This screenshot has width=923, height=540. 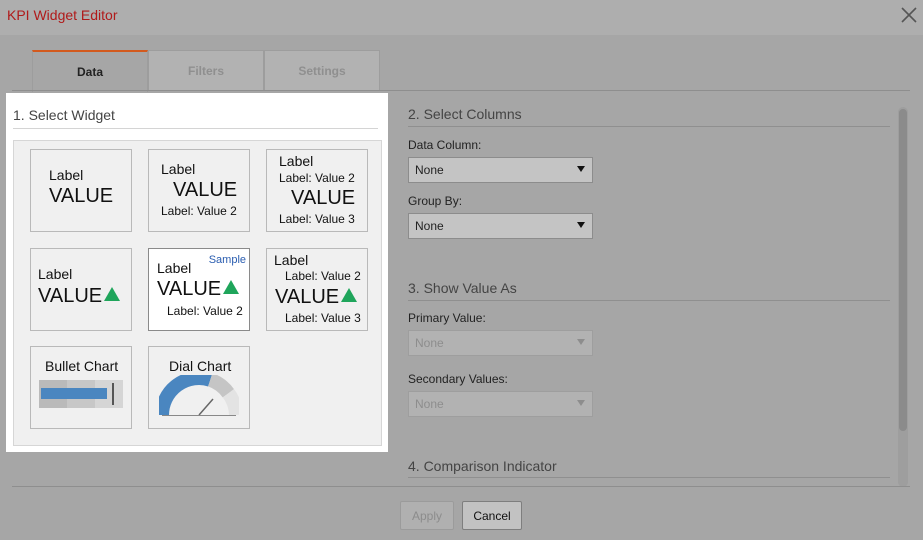 I want to click on data-column-value: None, so click(x=429, y=170).